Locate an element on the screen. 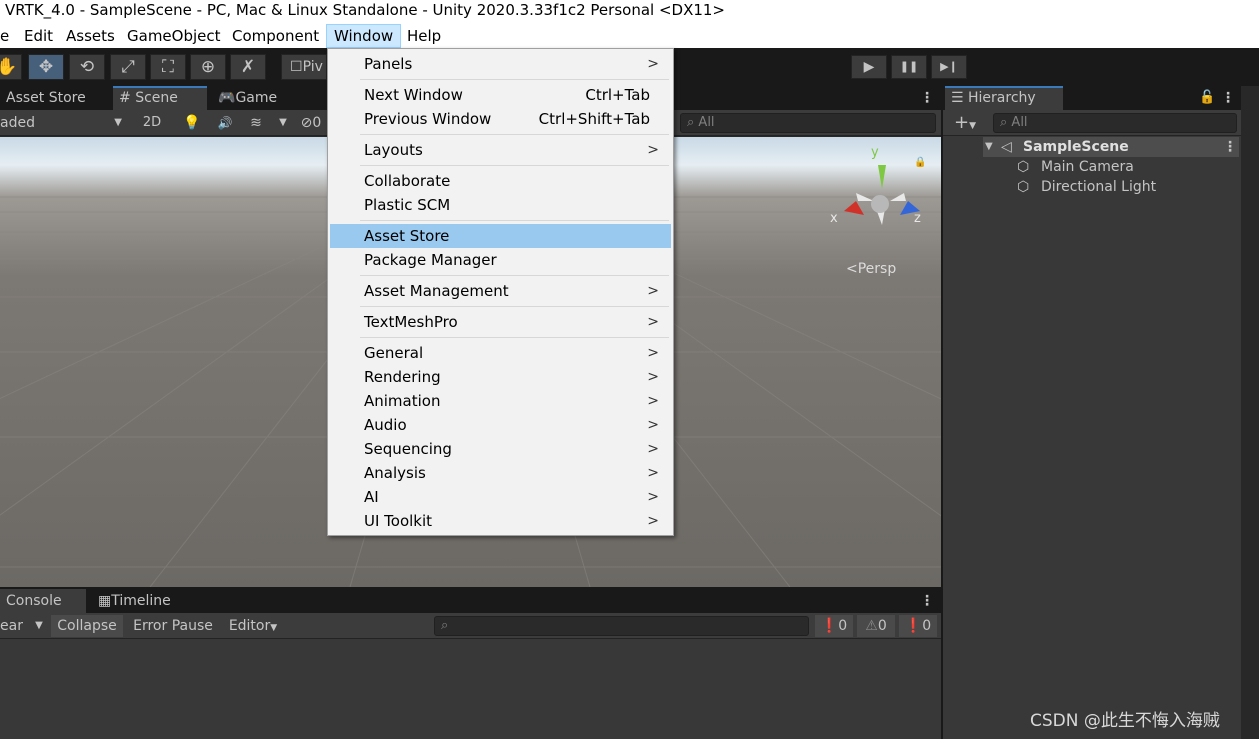 This screenshot has width=1259, height=739. perspective-toggle: <Persp is located at coordinates (871, 269).